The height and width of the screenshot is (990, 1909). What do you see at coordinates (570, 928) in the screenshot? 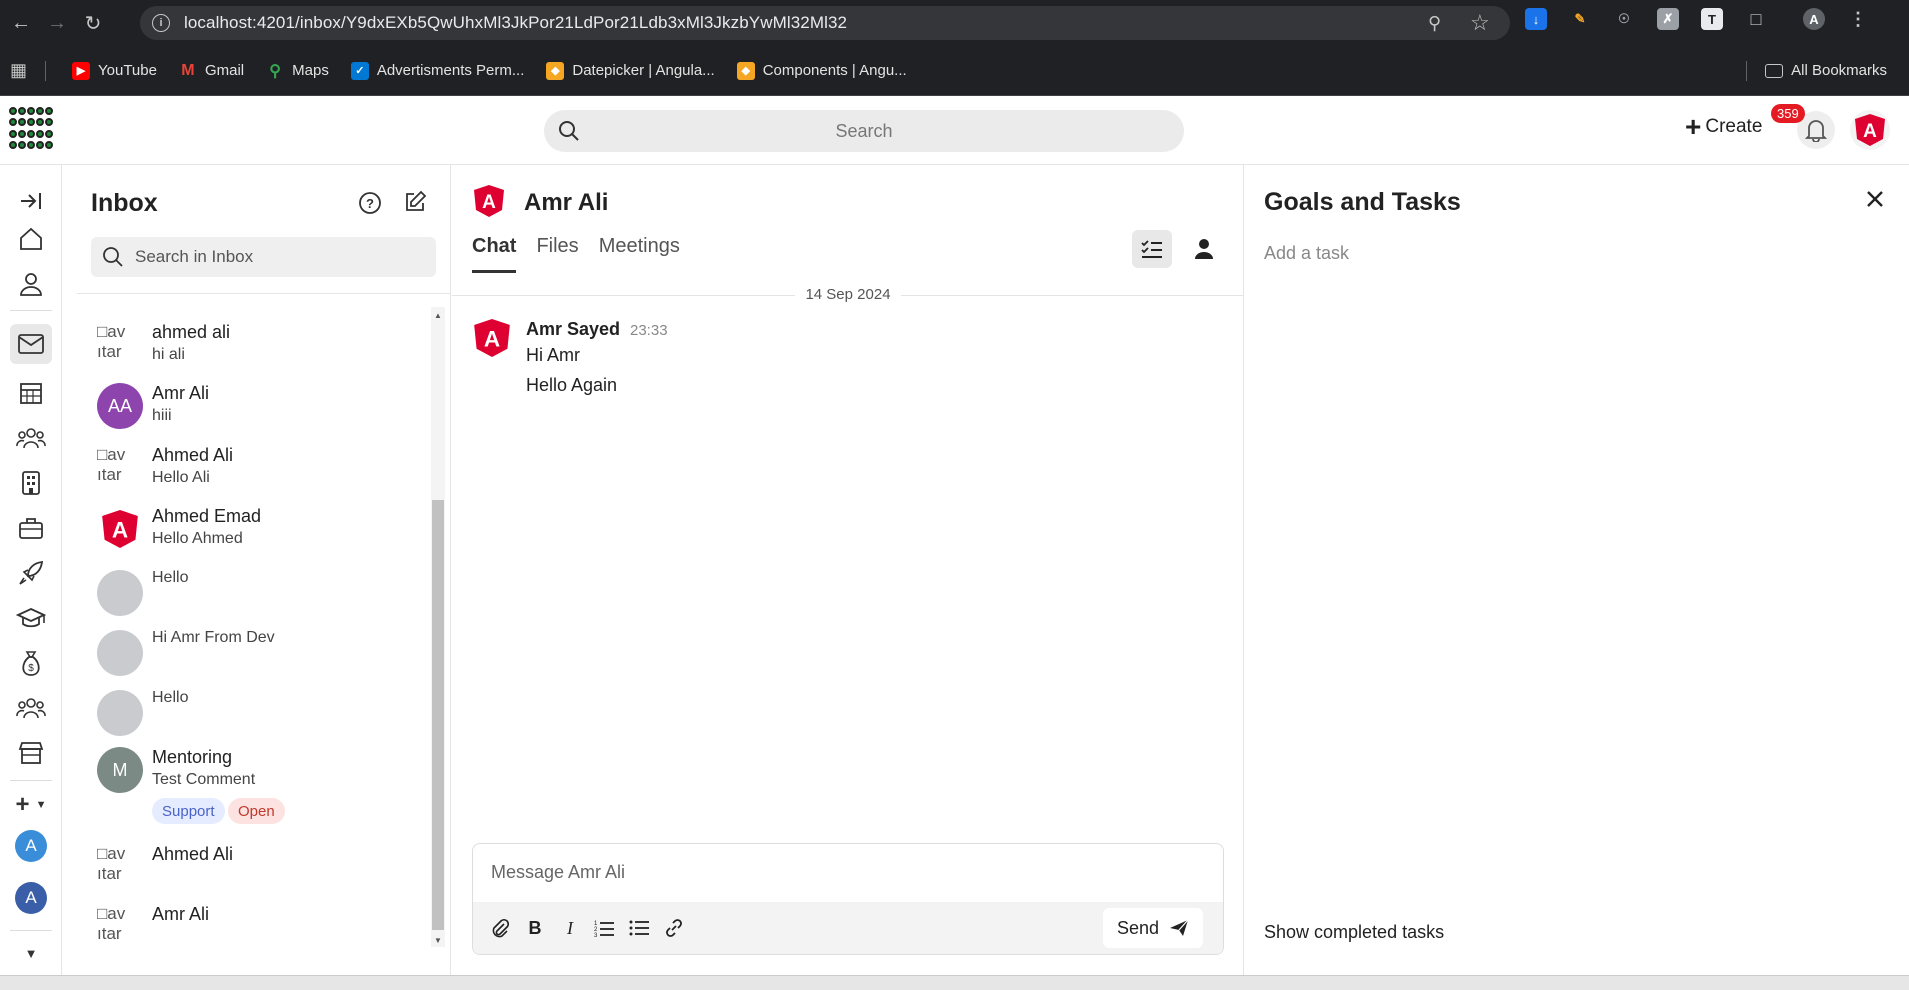
I see `italic-icon: I` at bounding box center [570, 928].